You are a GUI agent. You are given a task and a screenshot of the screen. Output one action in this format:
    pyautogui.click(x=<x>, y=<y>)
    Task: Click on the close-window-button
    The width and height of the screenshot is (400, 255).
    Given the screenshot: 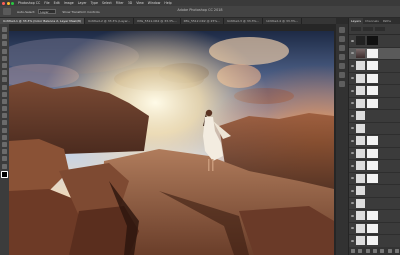 What is the action you would take?
    pyautogui.click(x=3, y=3)
    